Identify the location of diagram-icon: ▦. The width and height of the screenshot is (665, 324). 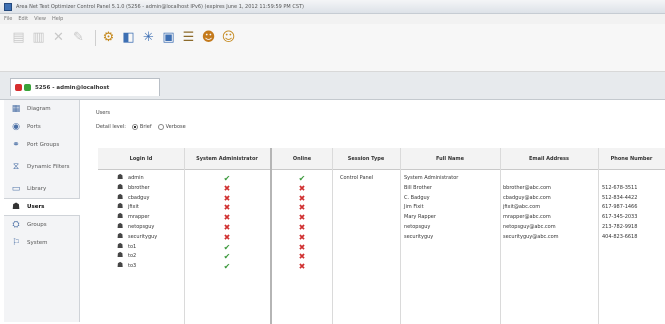
(16, 109).